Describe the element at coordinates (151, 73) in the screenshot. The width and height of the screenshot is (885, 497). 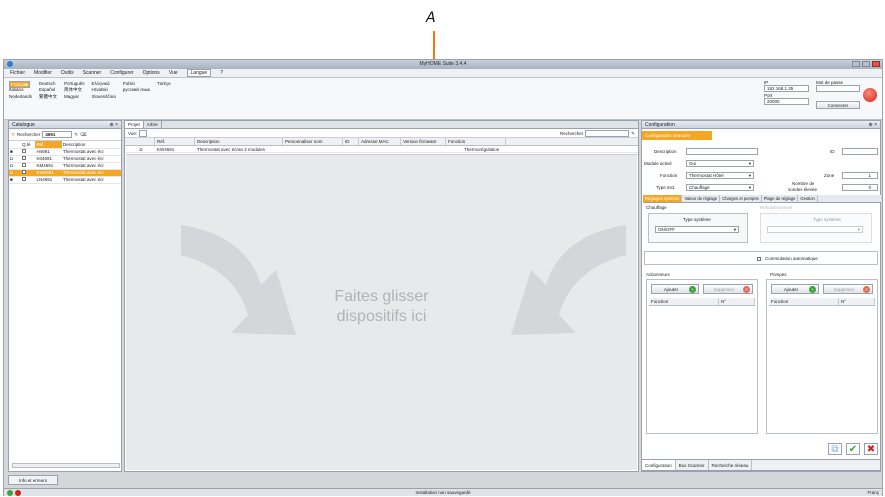
I see `menu-options: Options` at that location.